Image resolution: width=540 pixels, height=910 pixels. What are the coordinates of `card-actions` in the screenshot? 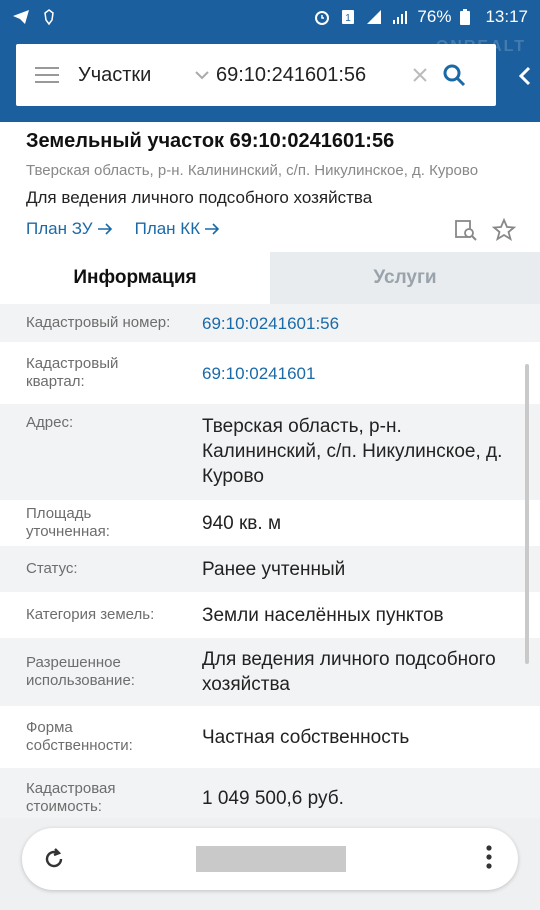 It's located at (485, 232).